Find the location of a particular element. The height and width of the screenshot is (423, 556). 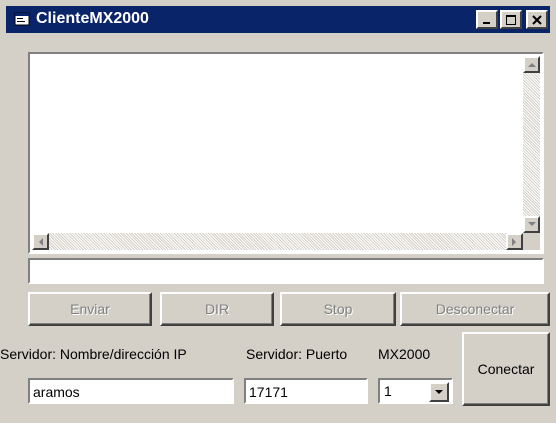

mx2000-label: MX2000 is located at coordinates (404, 354).